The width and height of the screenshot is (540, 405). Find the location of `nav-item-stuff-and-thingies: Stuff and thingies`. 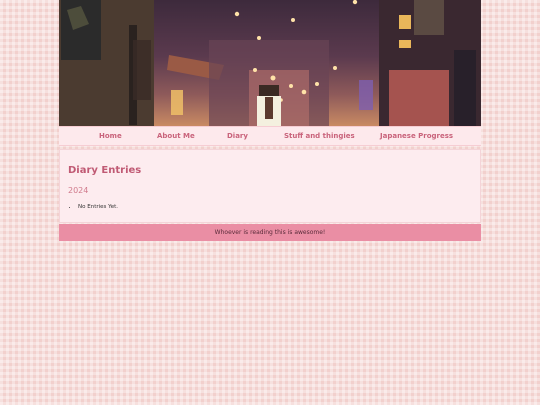

nav-item-stuff-and-thingies: Stuff and thingies is located at coordinates (319, 136).